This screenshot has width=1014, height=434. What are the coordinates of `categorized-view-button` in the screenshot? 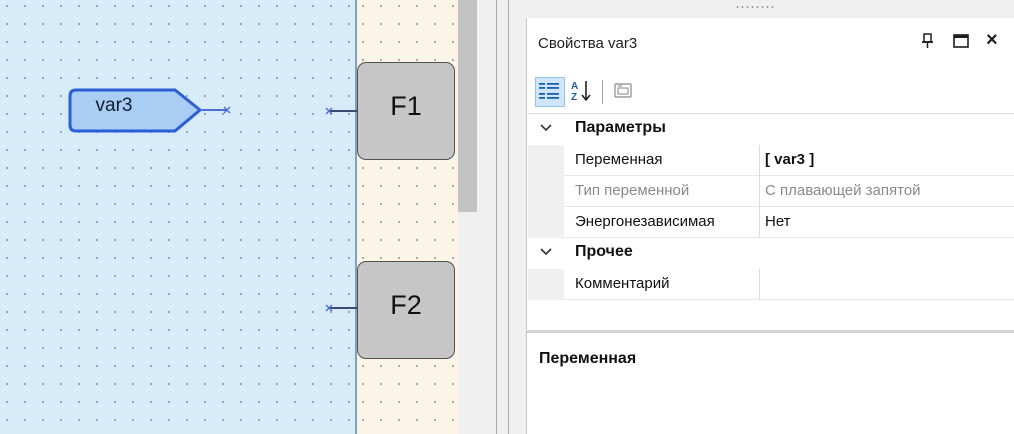 It's located at (550, 92).